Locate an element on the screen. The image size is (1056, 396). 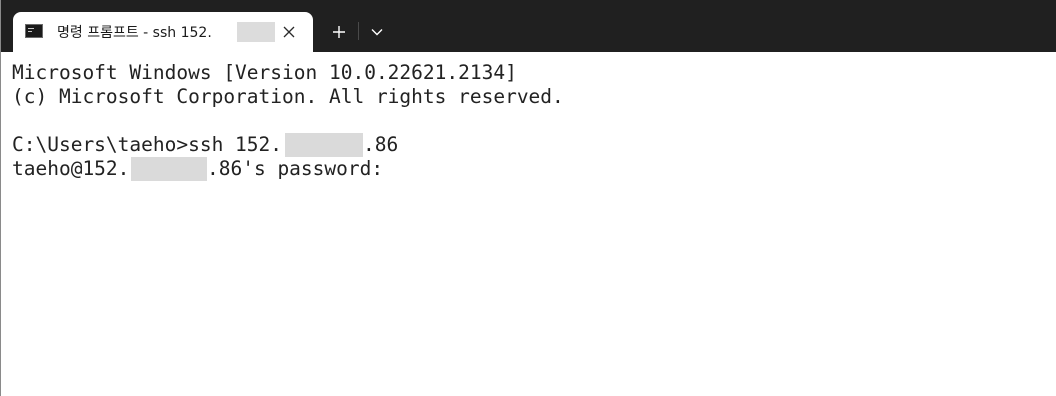
tab-command-prompt: 명령 프롬프트 - ssh 152. is located at coordinates (163, 32).